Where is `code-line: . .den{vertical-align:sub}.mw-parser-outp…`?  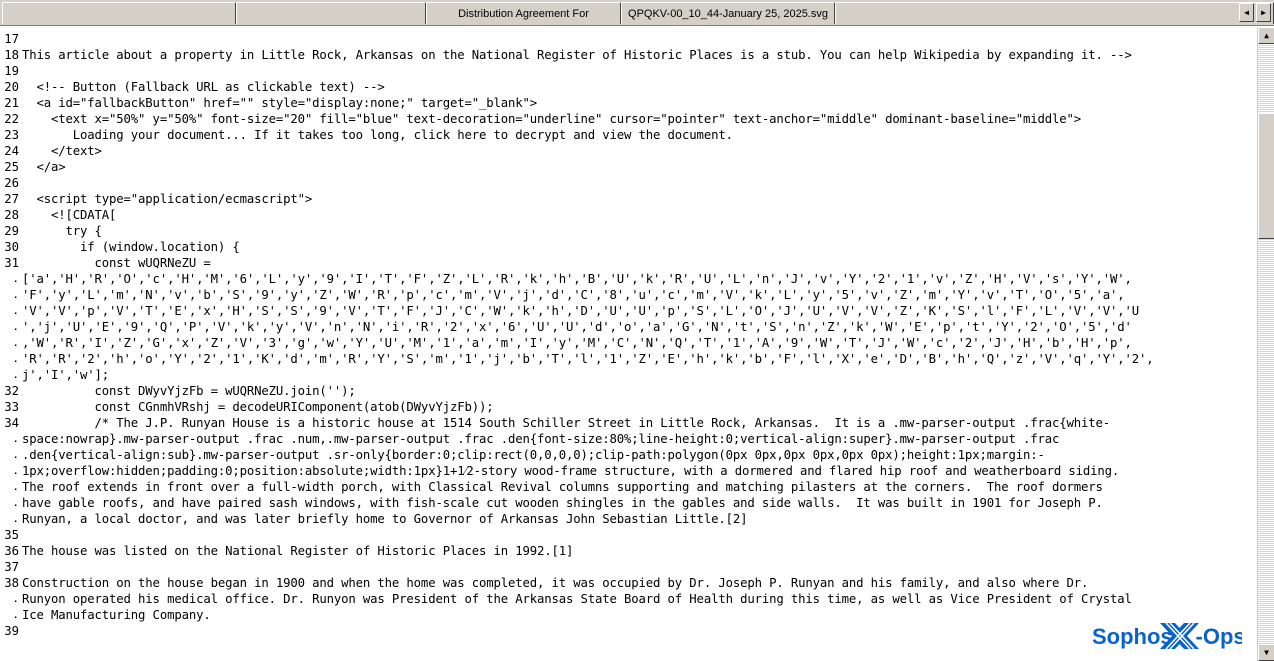
code-line: . .den{vertical-align:sub}.mw-parser-outp… is located at coordinates (628, 455).